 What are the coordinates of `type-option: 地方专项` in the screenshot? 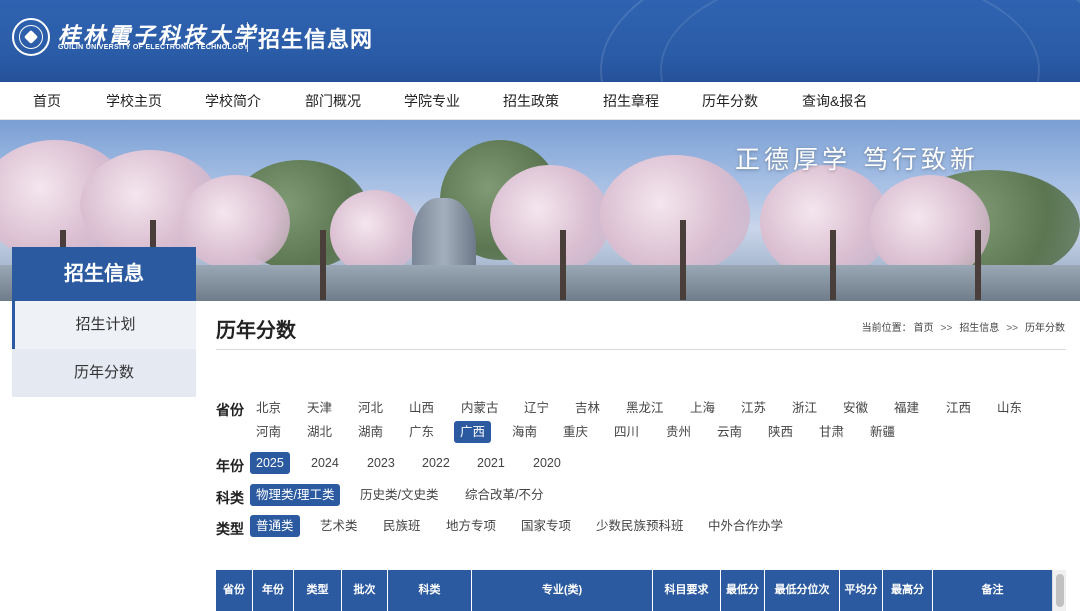 It's located at (471, 526).